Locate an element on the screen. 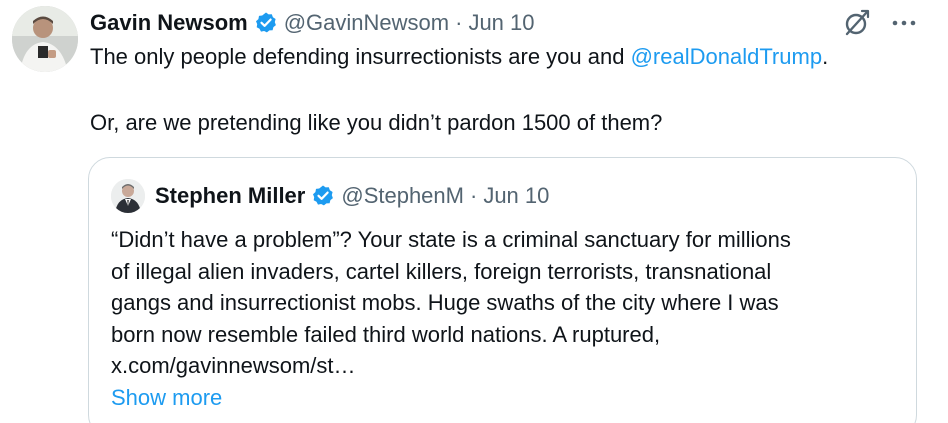  more-icon is located at coordinates (904, 23).